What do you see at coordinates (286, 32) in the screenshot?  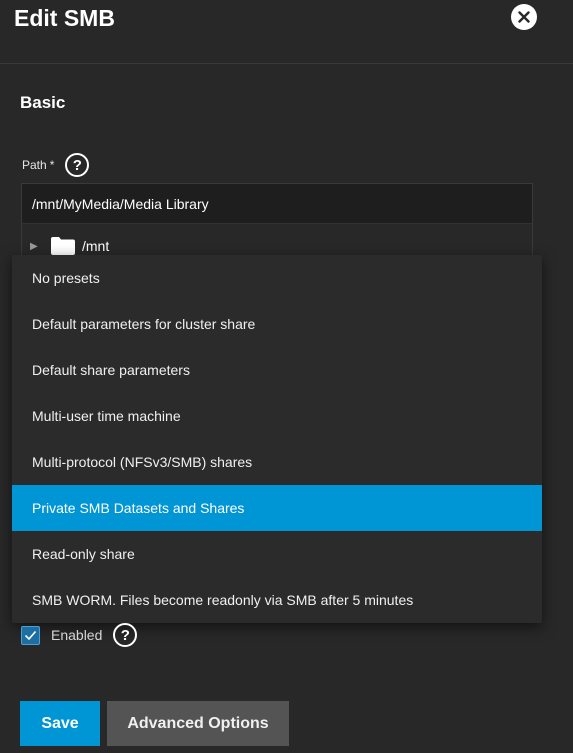 I see `dialog-header: Edit SMB` at bounding box center [286, 32].